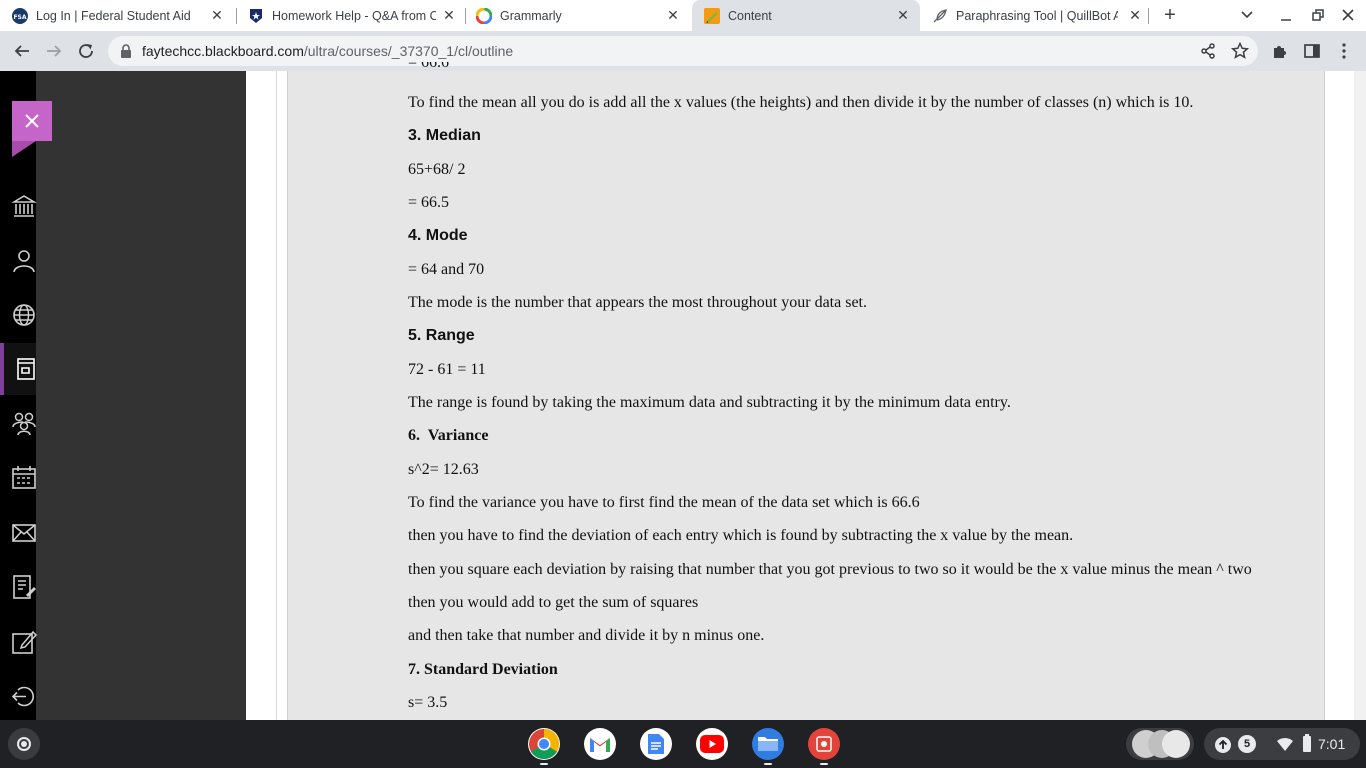  What do you see at coordinates (1318, 15) in the screenshot?
I see `restore-icon` at bounding box center [1318, 15].